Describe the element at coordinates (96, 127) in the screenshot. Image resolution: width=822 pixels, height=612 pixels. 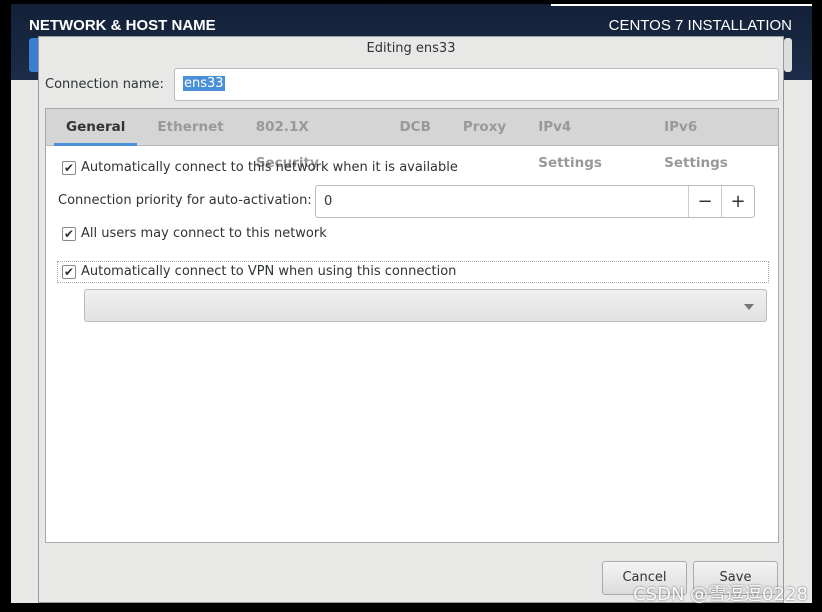
I see `tab-general: General` at that location.